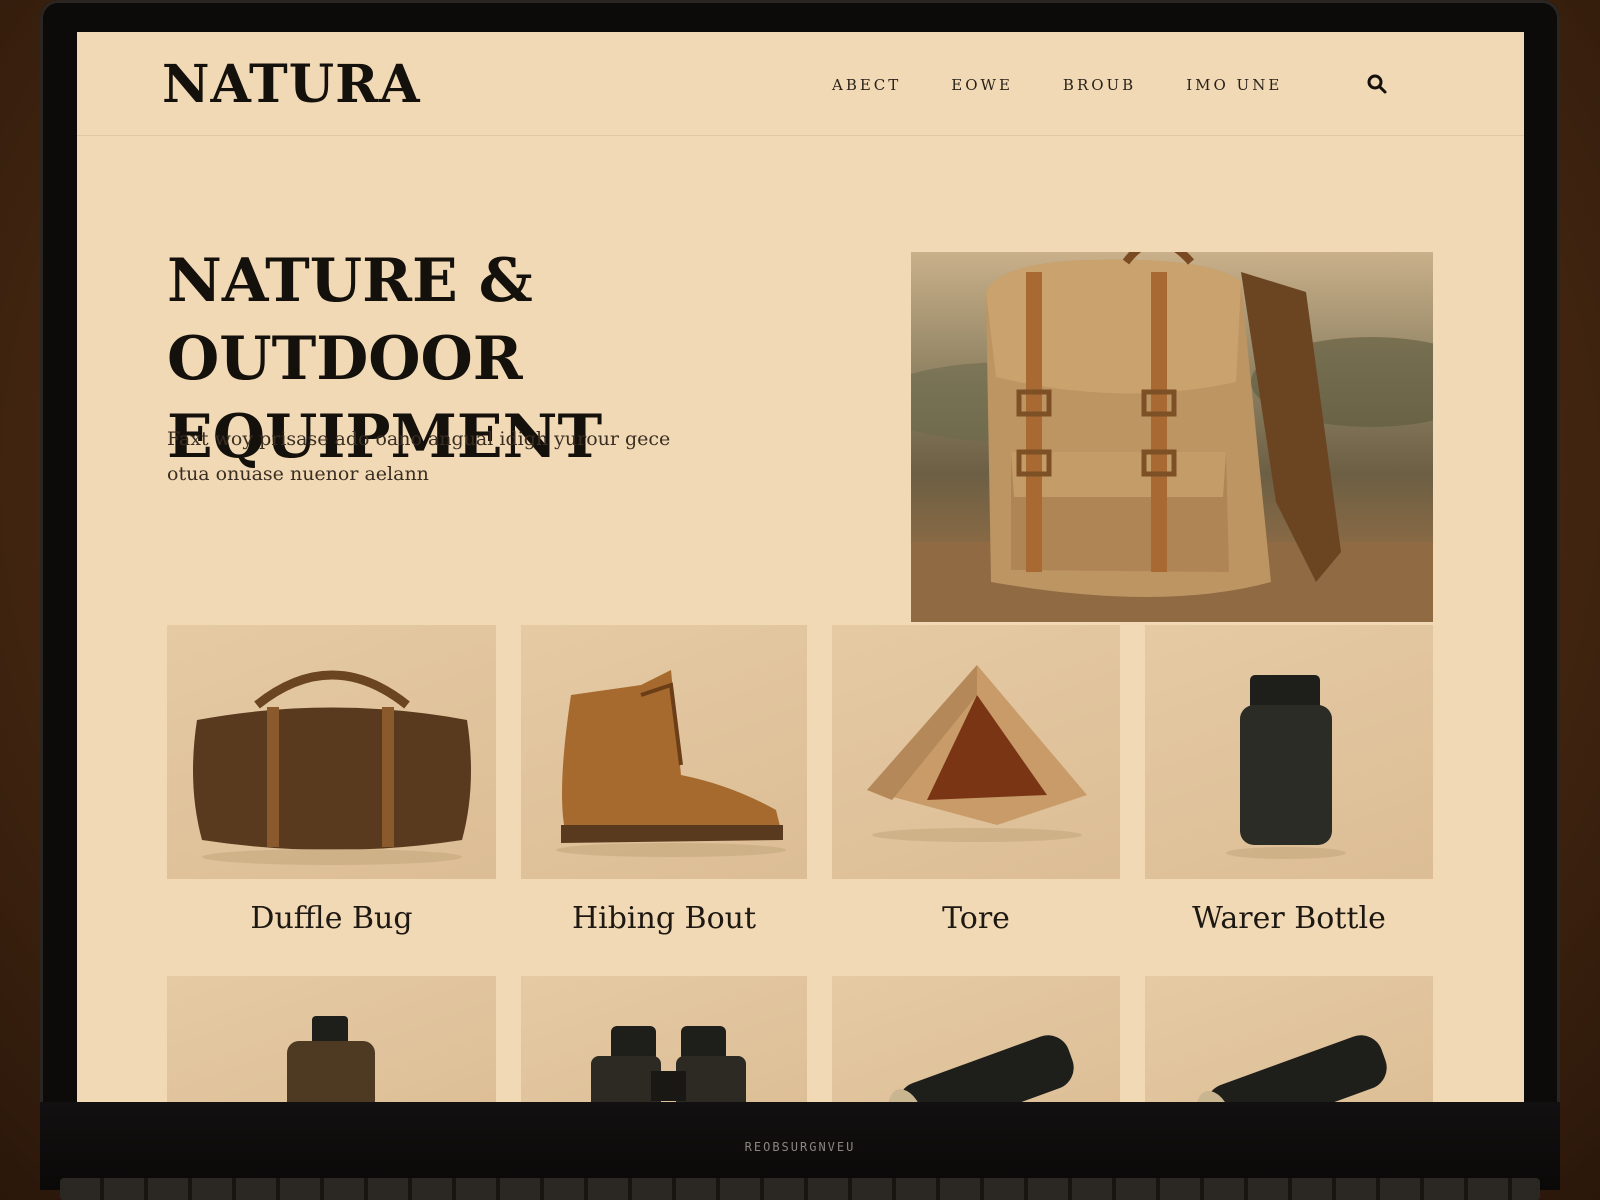 The height and width of the screenshot is (1200, 1600). What do you see at coordinates (800, 1147) in the screenshot?
I see `laptop-brand-label: REOBSURGNVEU` at bounding box center [800, 1147].